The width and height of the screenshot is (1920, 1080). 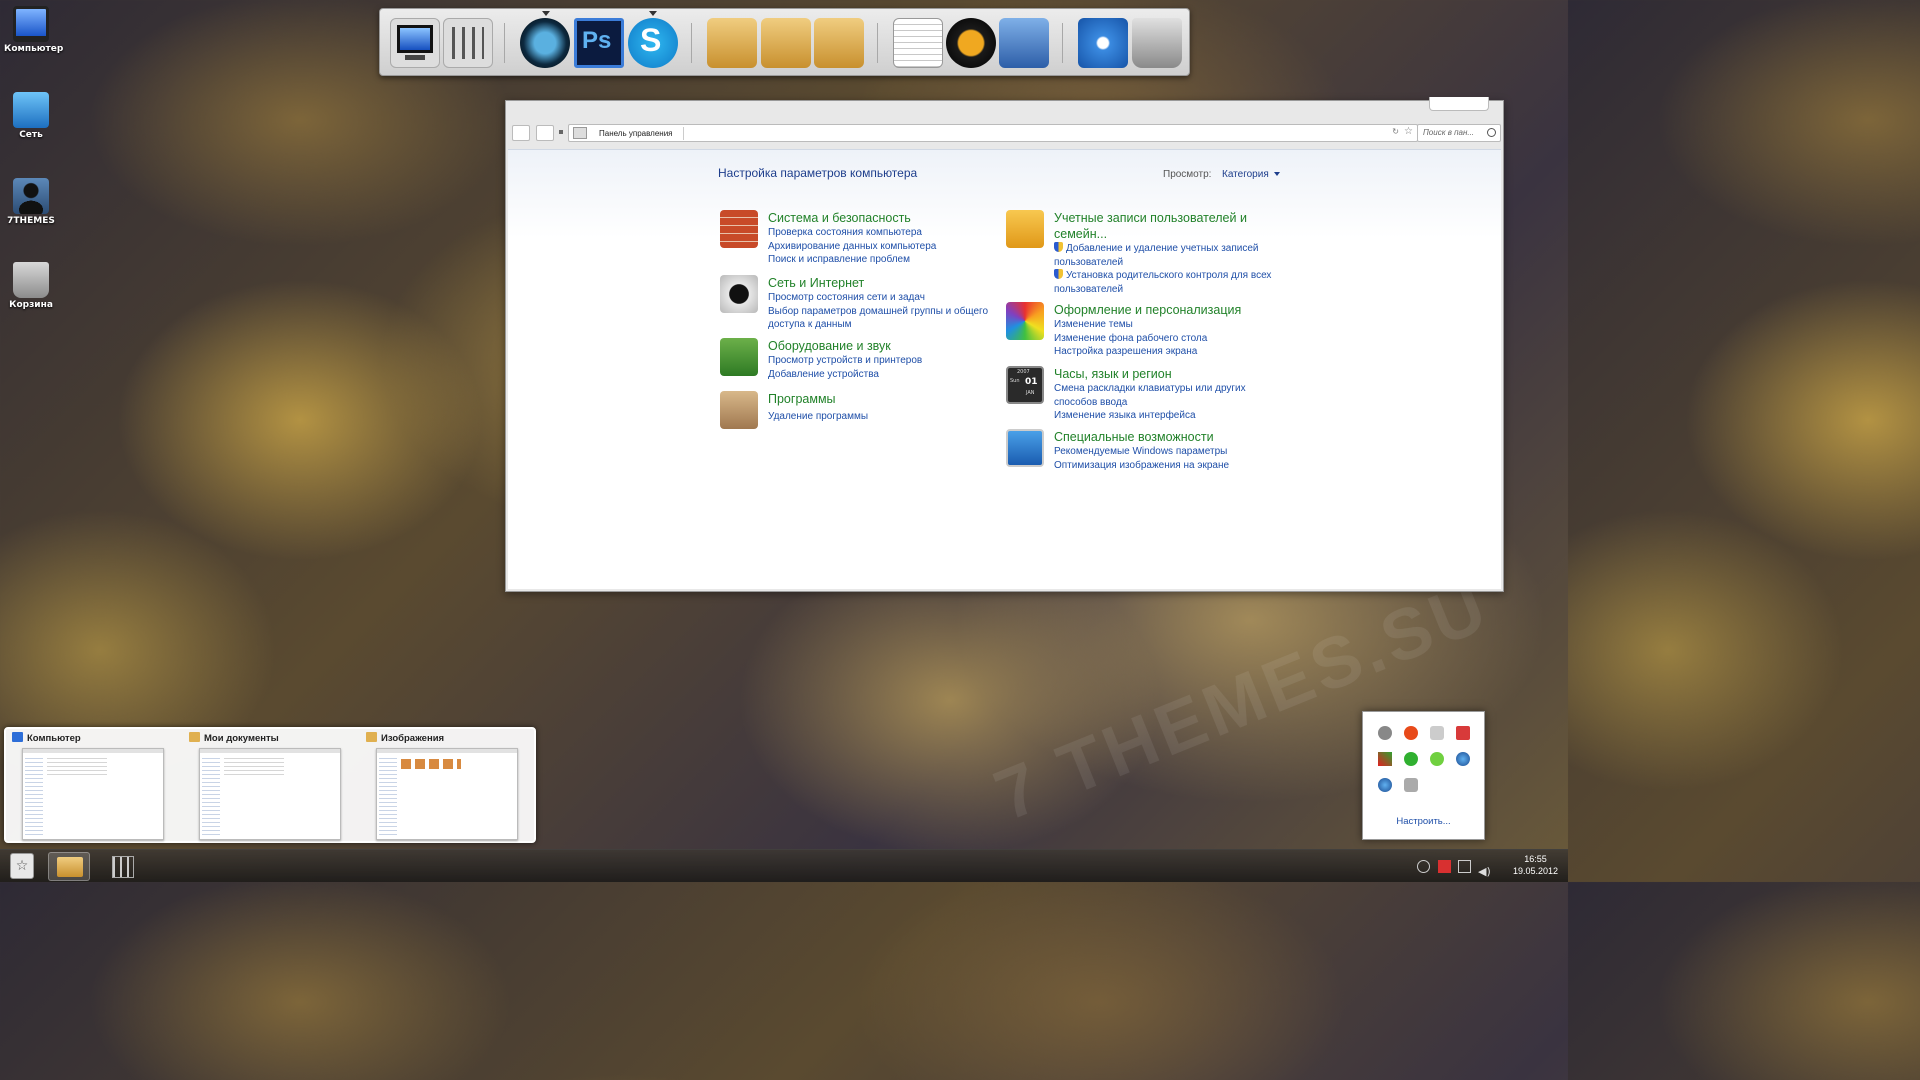 I want to click on control-panel-icon, so click(x=580, y=133).